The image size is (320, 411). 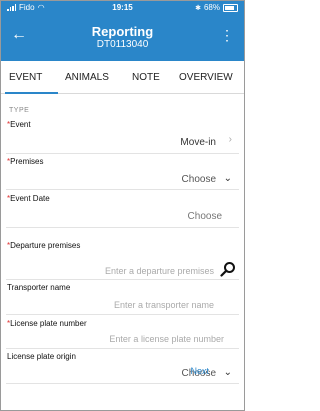 I want to click on license-plate-number-label: *License plate number, so click(x=47, y=323).